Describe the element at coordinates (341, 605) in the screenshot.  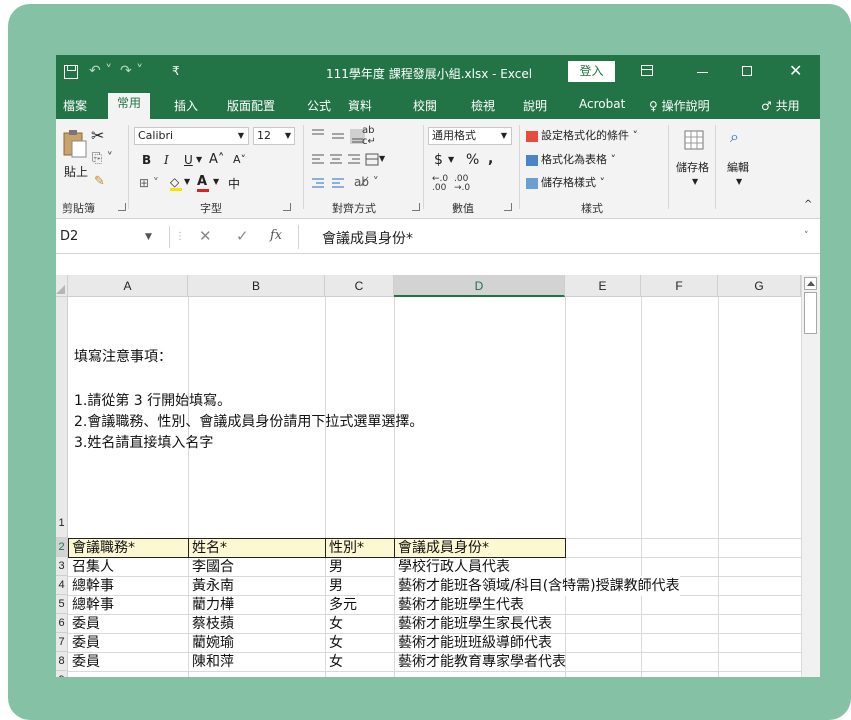
I see `table-cell: 多元` at that location.